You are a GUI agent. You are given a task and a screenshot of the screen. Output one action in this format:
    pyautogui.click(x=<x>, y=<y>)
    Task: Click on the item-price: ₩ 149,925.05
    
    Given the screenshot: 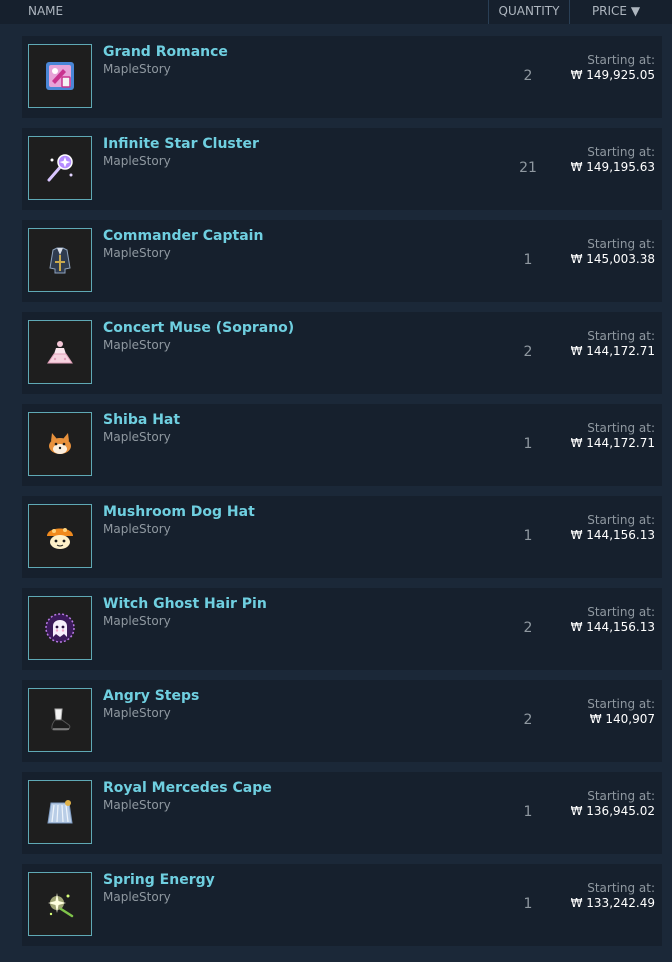 What is the action you would take?
    pyautogui.click(x=612, y=75)
    